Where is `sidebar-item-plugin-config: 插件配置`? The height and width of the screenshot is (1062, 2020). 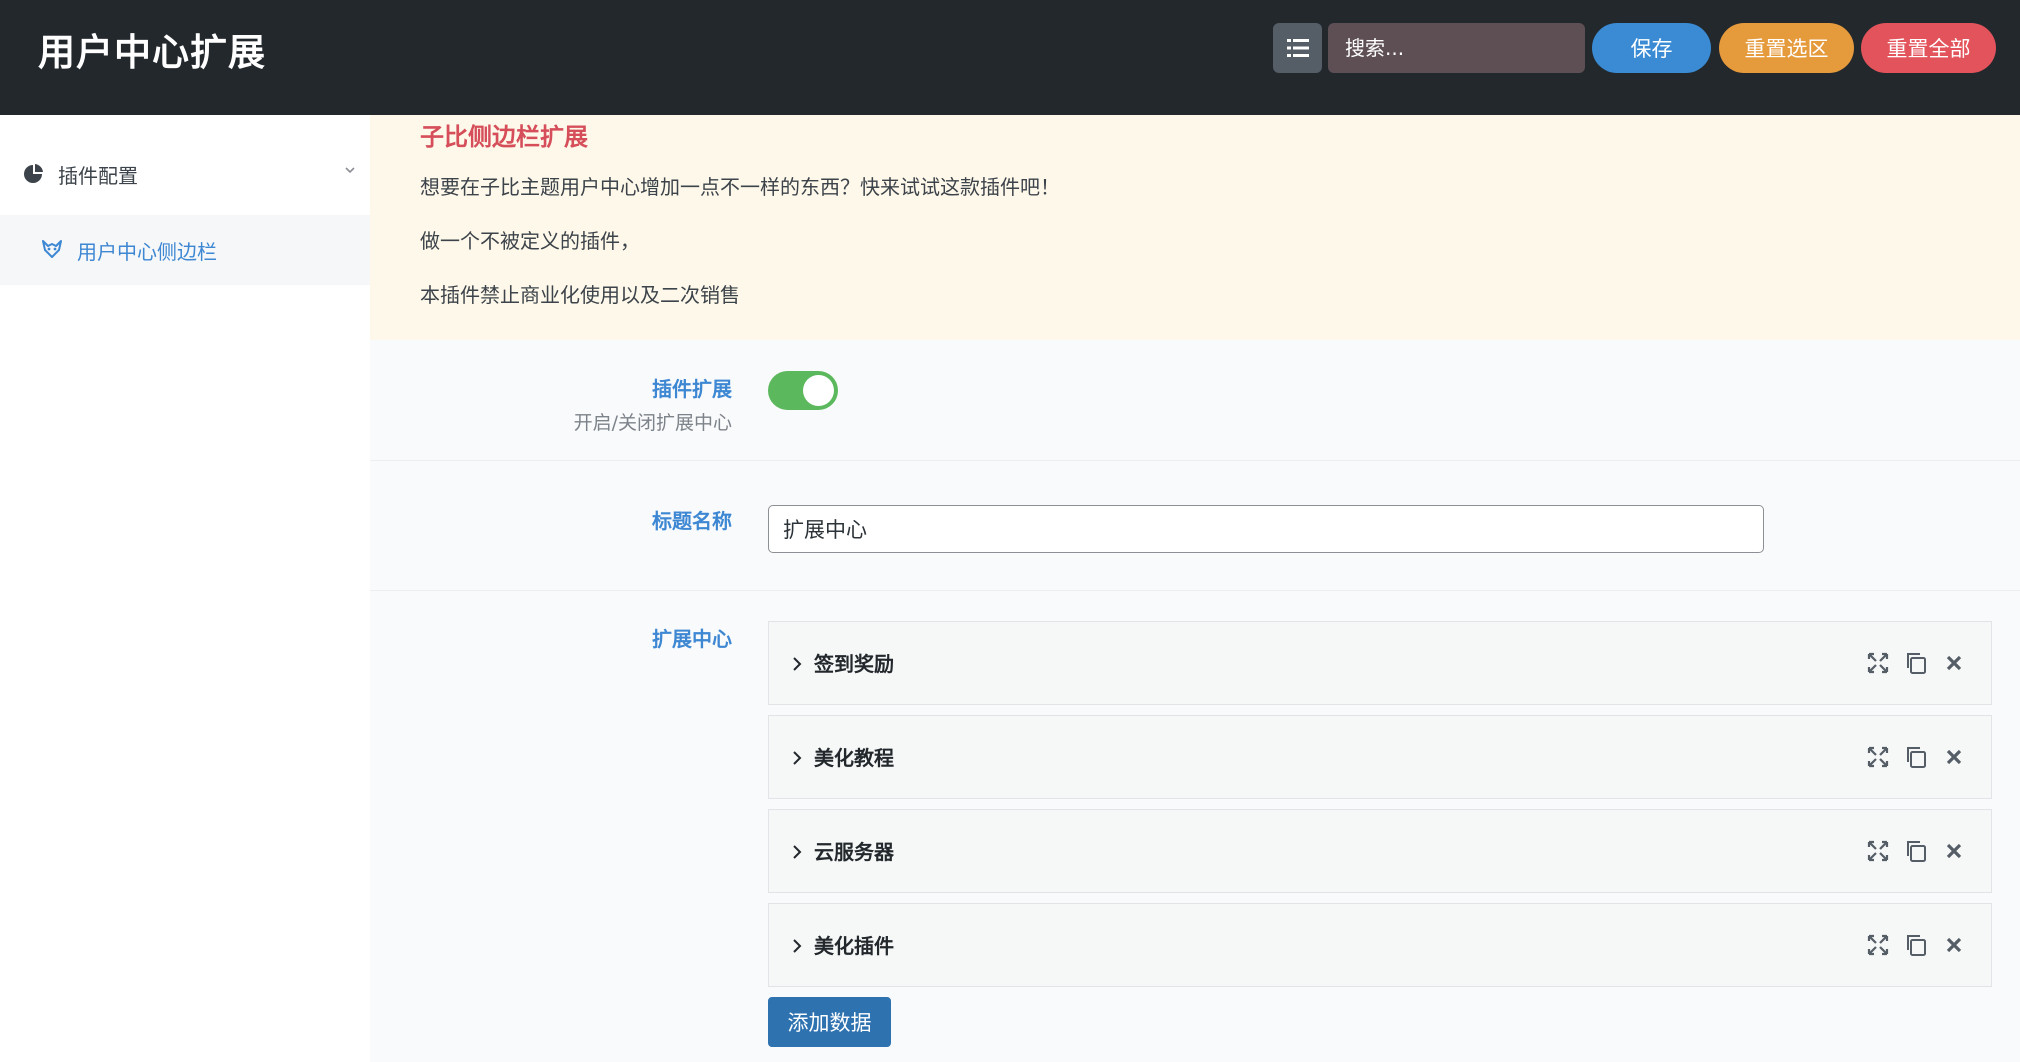
sidebar-item-plugin-config: 插件配置 is located at coordinates (185, 173).